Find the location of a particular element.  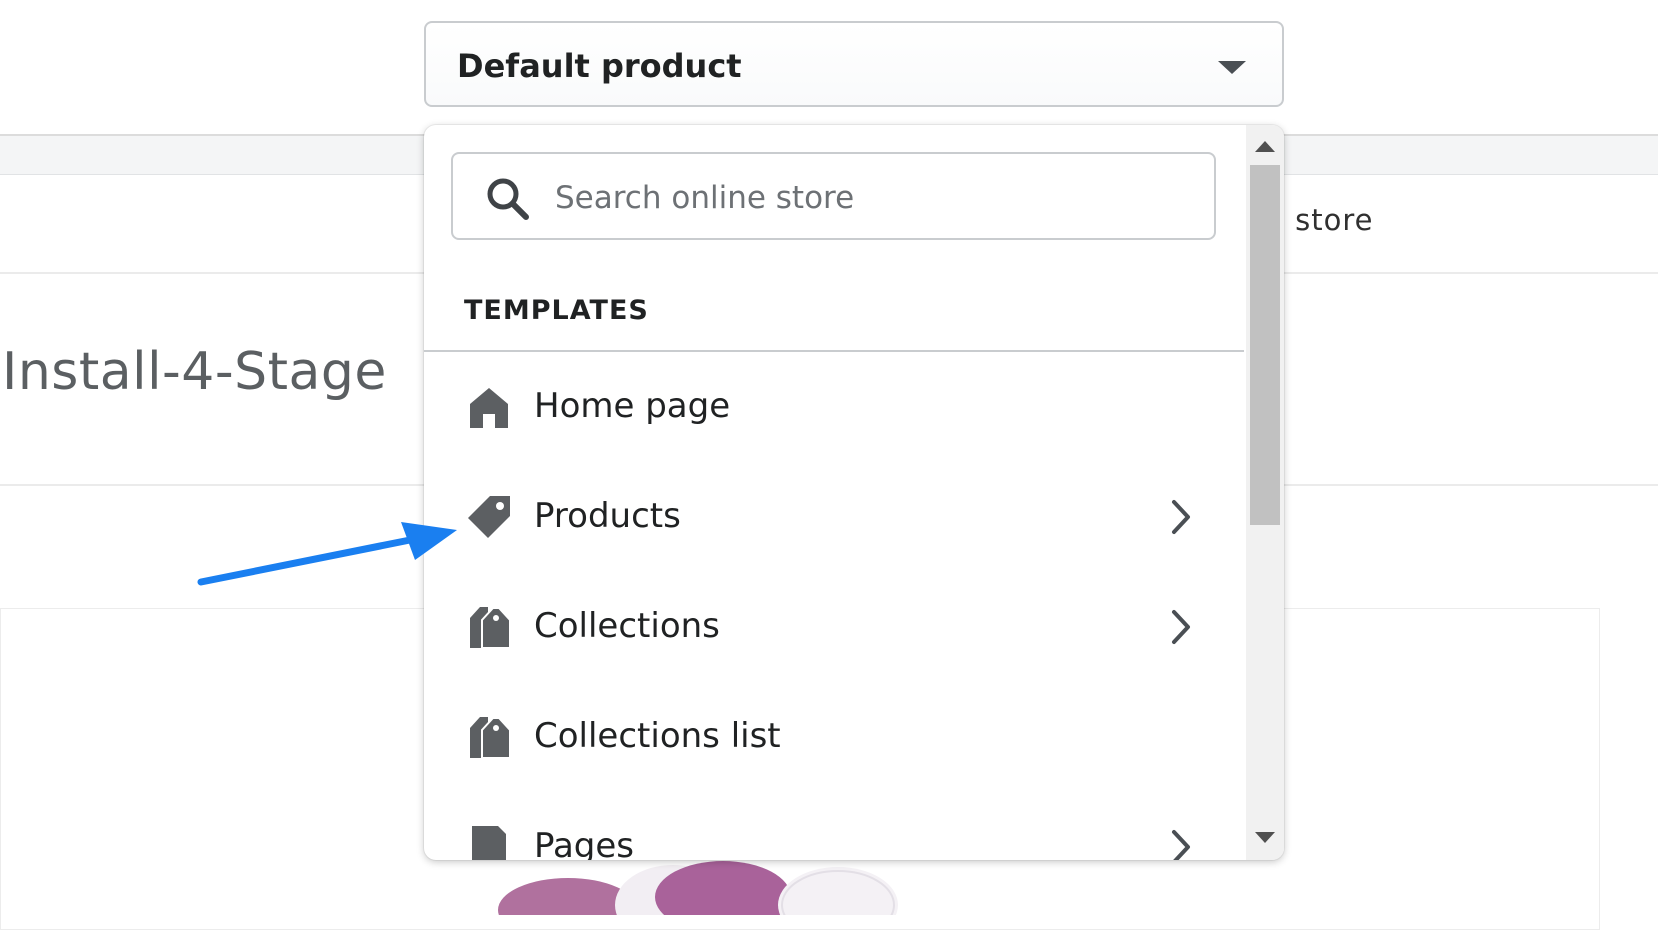

menu-item-label: Home page is located at coordinates (632, 406).